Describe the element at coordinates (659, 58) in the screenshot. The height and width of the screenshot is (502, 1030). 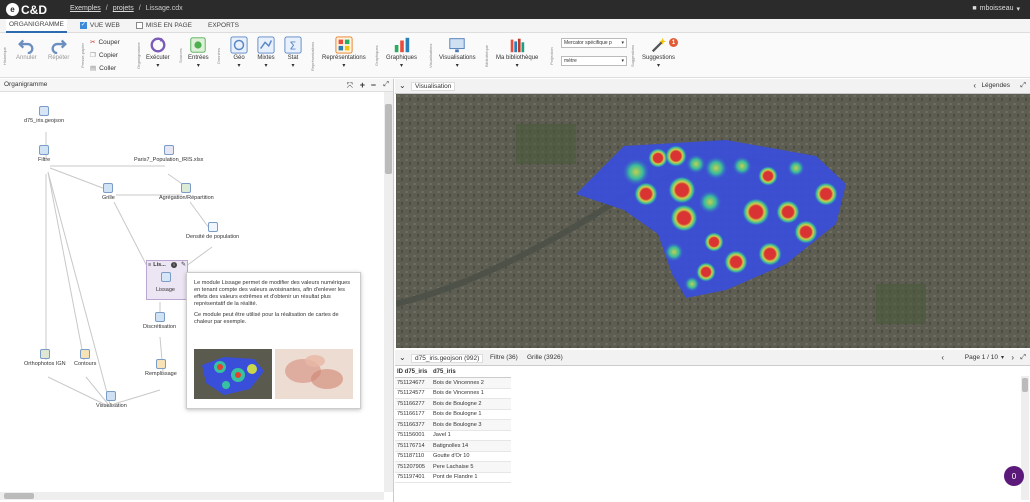
I see `suggestions-label: Suggestions` at that location.